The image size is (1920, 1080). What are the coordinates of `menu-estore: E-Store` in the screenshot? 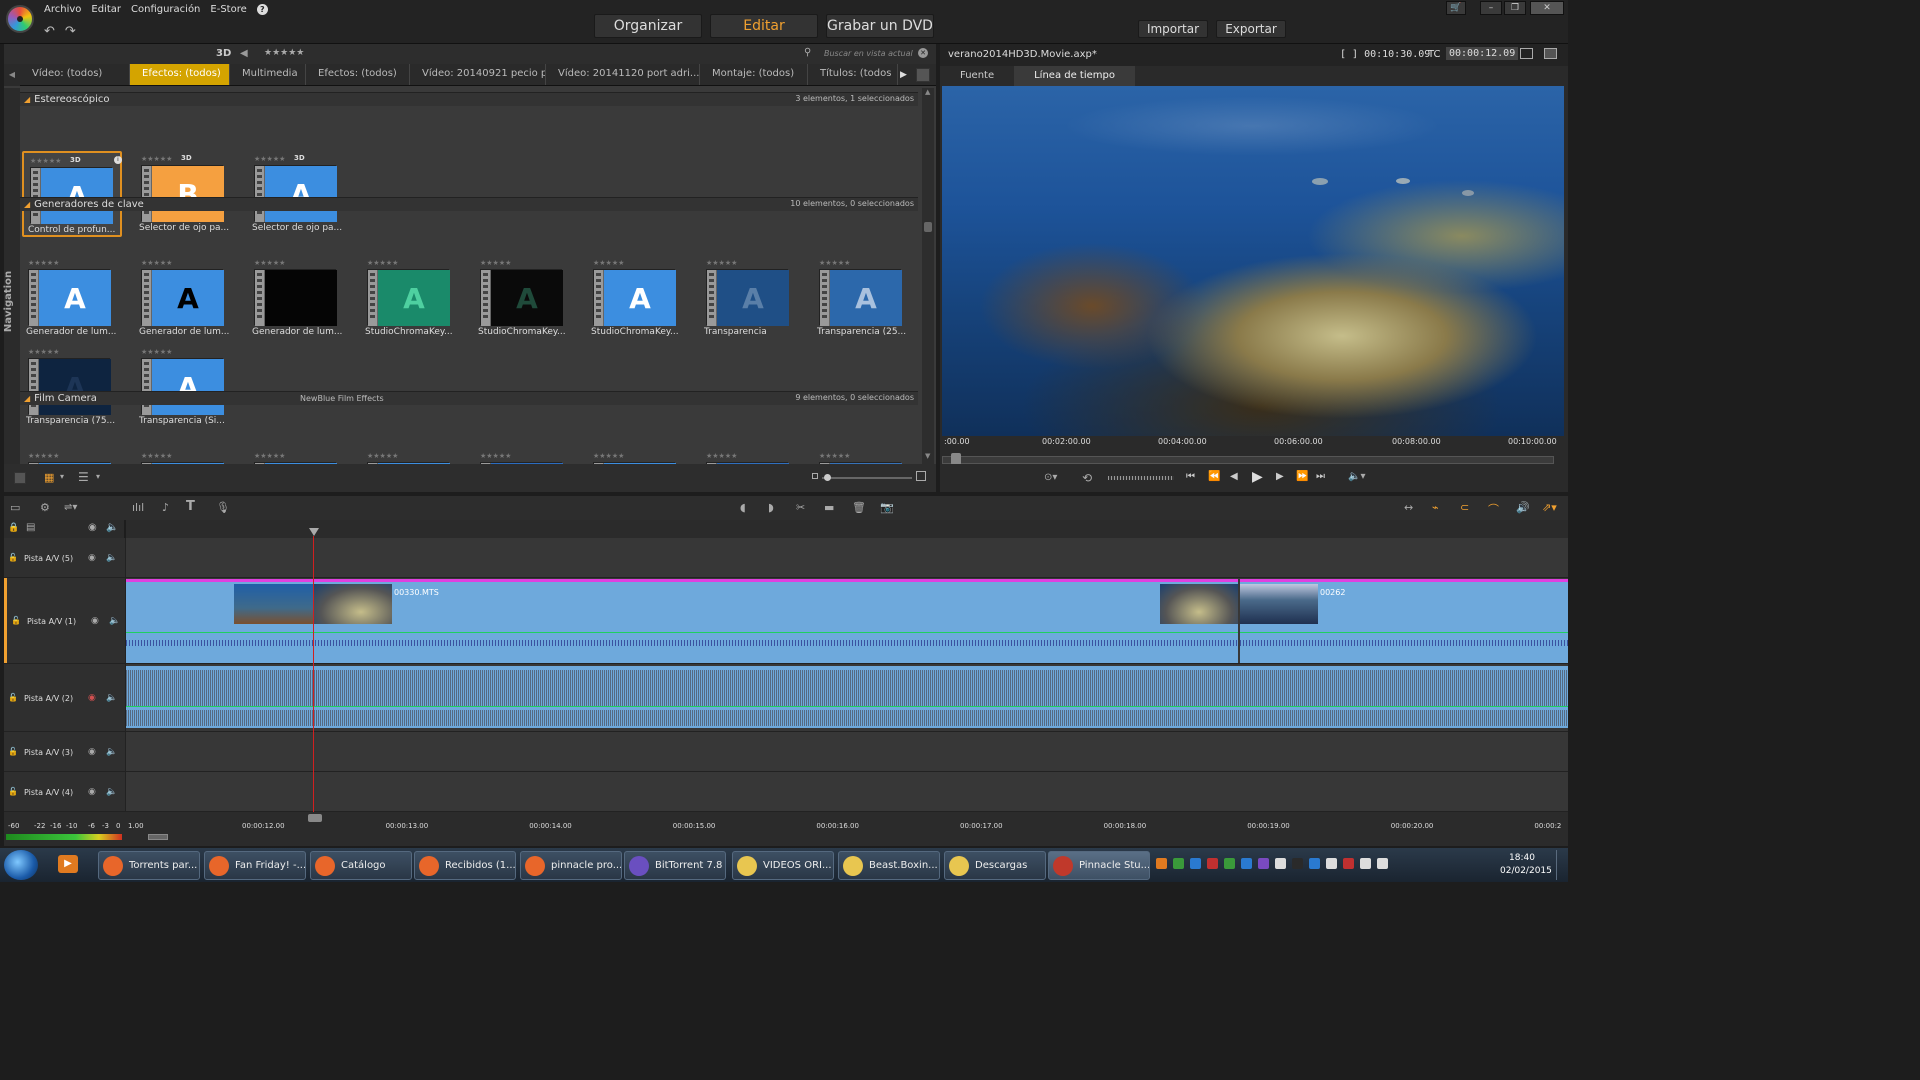 It's located at (228, 9).